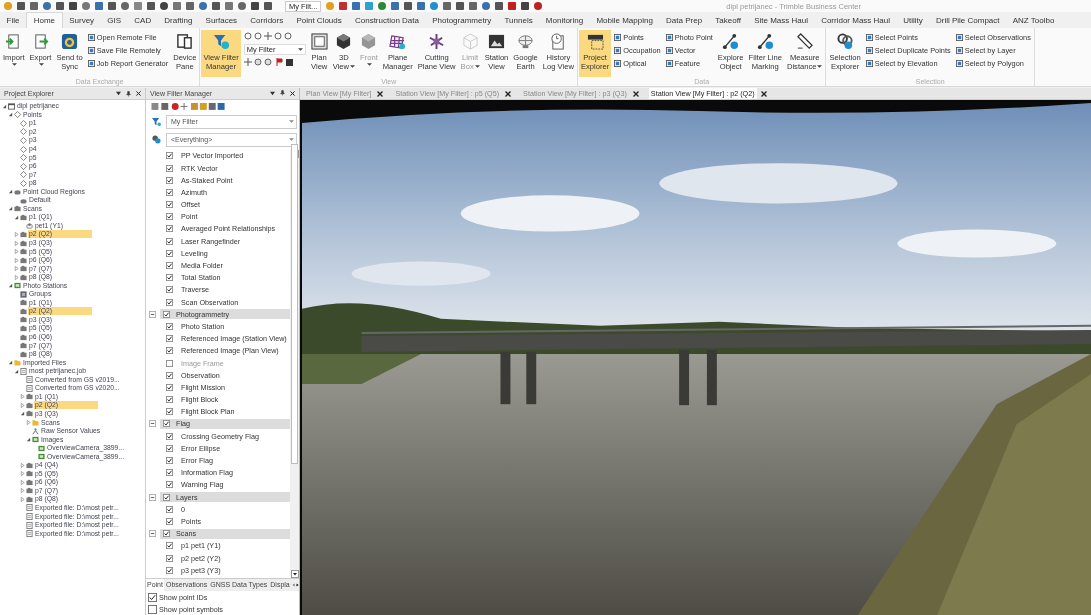 The height and width of the screenshot is (615, 1091). Describe the element at coordinates (294, 304) in the screenshot. I see `scroll-thumb` at that location.